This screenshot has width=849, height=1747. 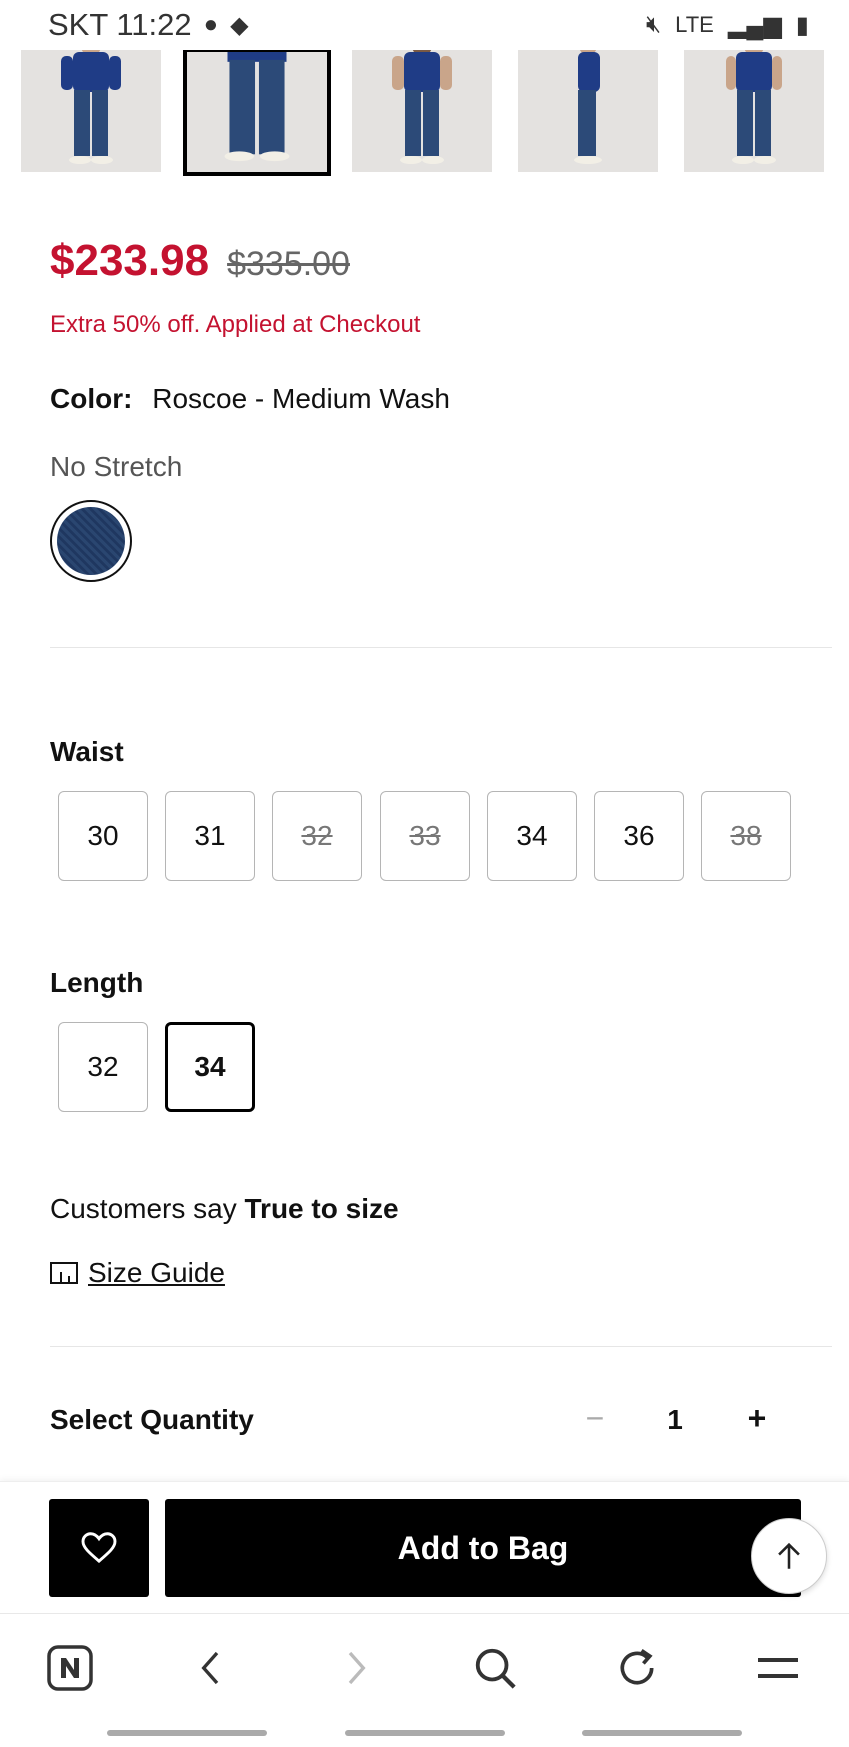 What do you see at coordinates (156, 1272) in the screenshot?
I see `size-guide-label: Size Guide` at bounding box center [156, 1272].